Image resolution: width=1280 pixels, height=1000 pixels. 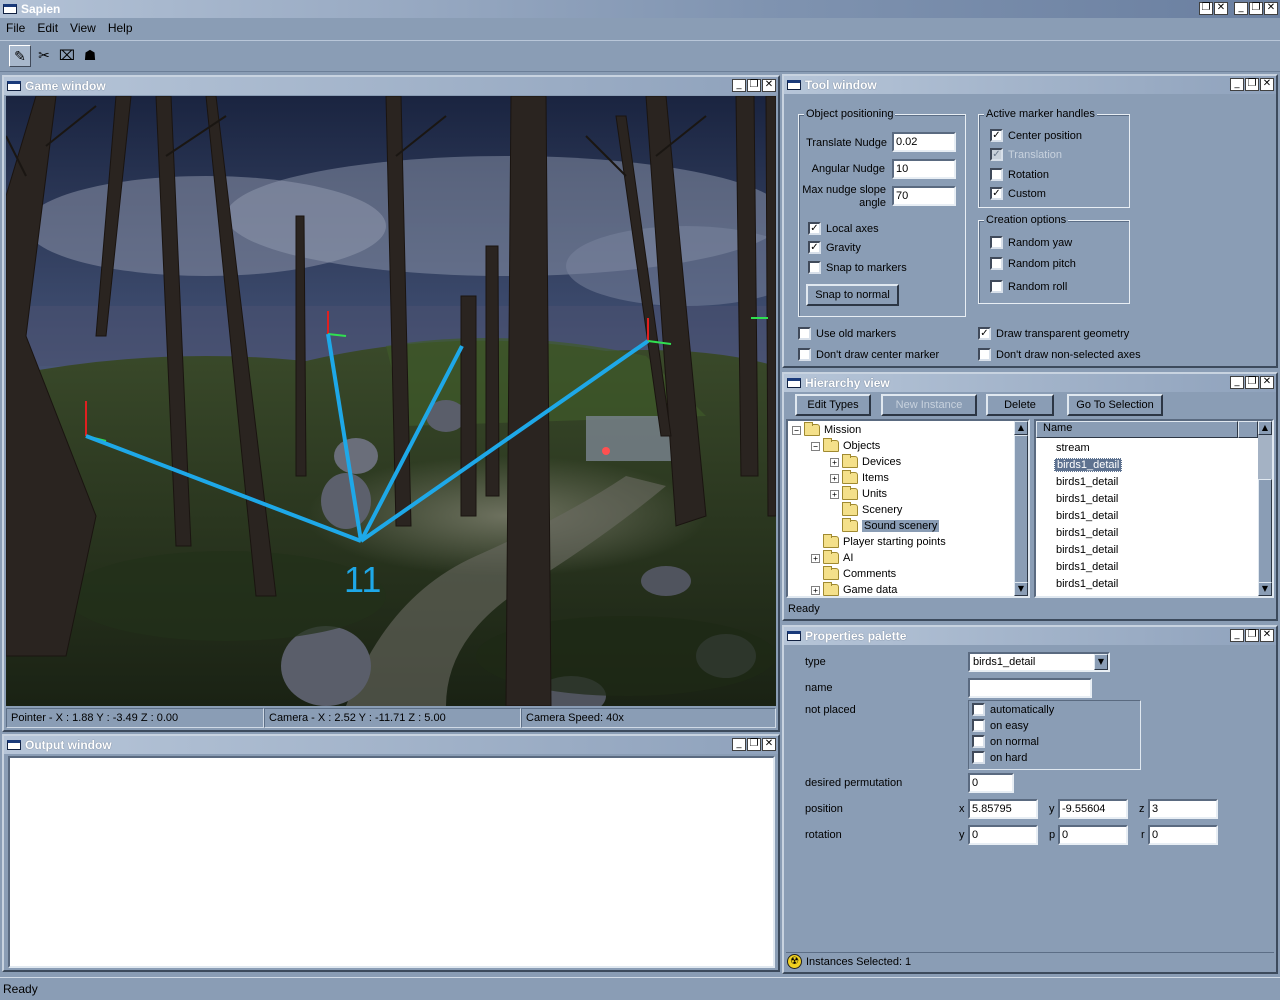 What do you see at coordinates (814, 247) in the screenshot?
I see `gravity-checkbox: ✓` at bounding box center [814, 247].